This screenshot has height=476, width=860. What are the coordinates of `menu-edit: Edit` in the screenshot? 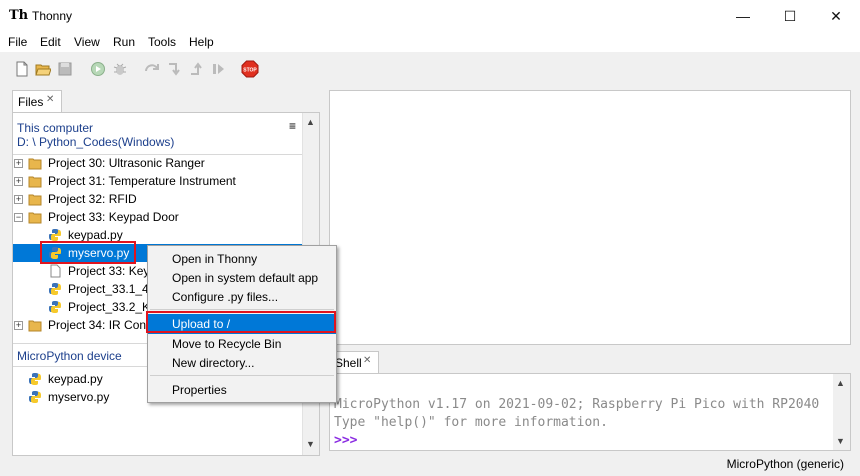 It's located at (50, 42).